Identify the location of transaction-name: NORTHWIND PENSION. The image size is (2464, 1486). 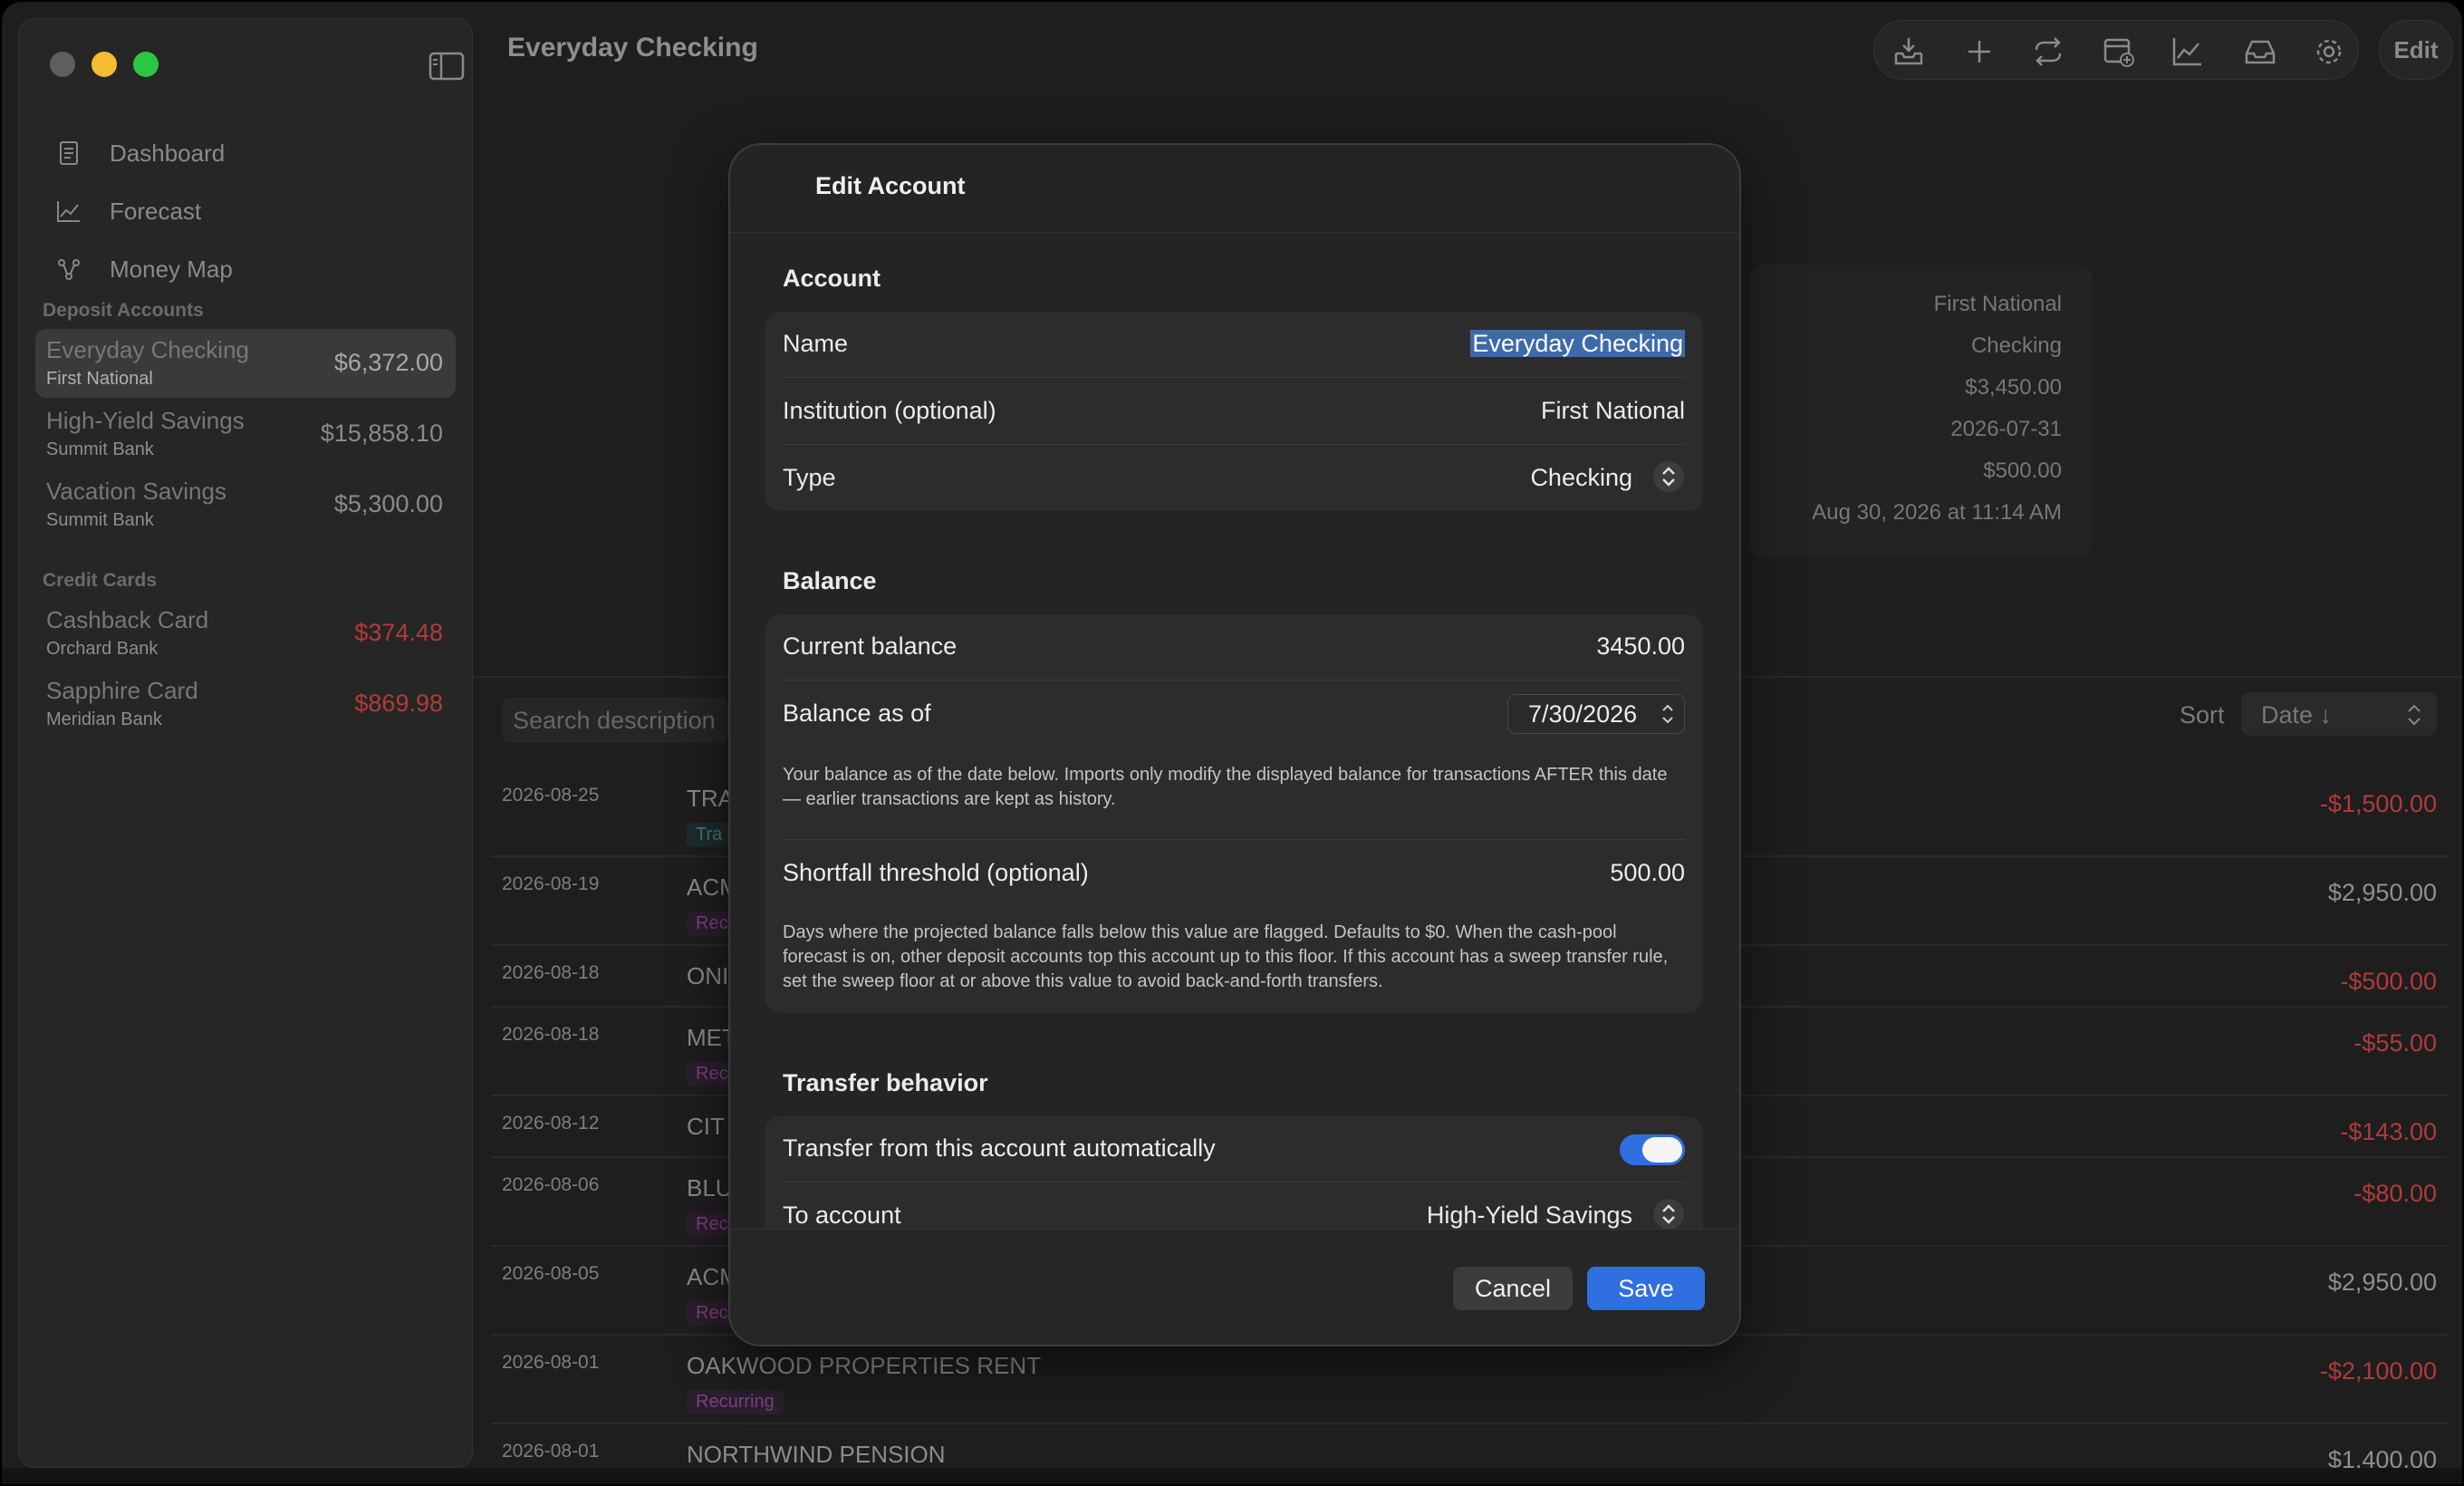
(816, 1455).